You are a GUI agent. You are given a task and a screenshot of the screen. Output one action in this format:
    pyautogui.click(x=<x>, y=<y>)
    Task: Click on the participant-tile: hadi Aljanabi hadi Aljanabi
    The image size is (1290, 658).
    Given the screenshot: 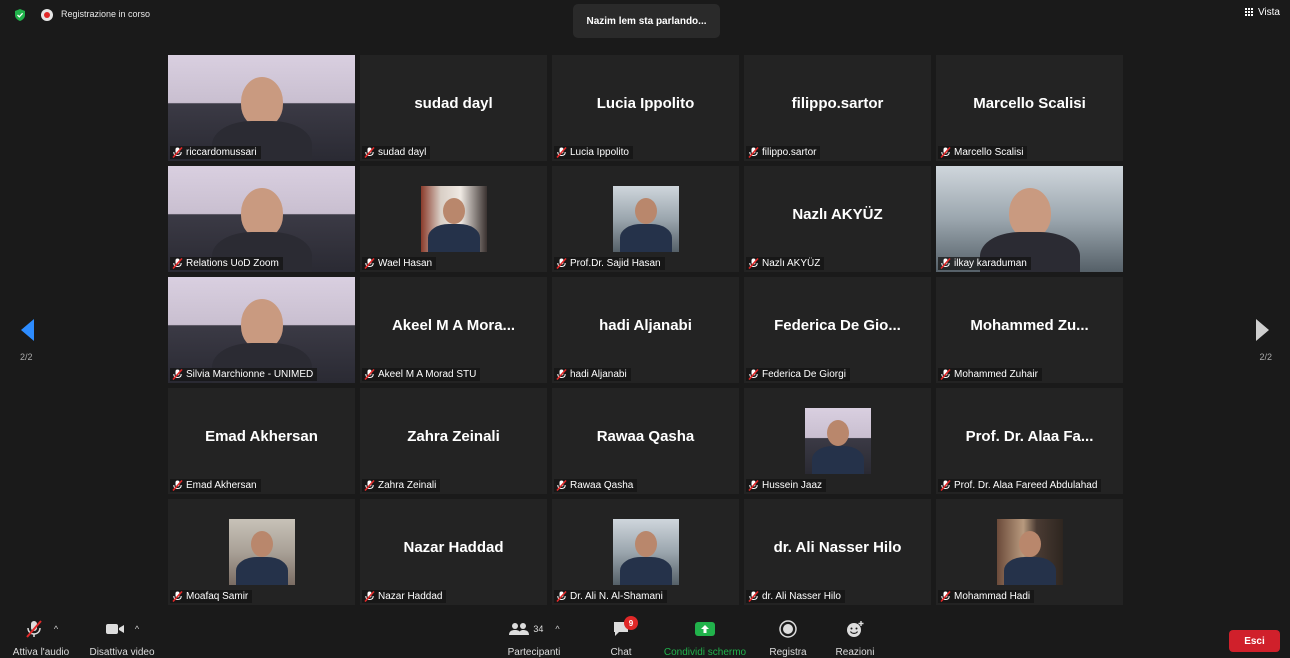 What is the action you would take?
    pyautogui.click(x=645, y=330)
    